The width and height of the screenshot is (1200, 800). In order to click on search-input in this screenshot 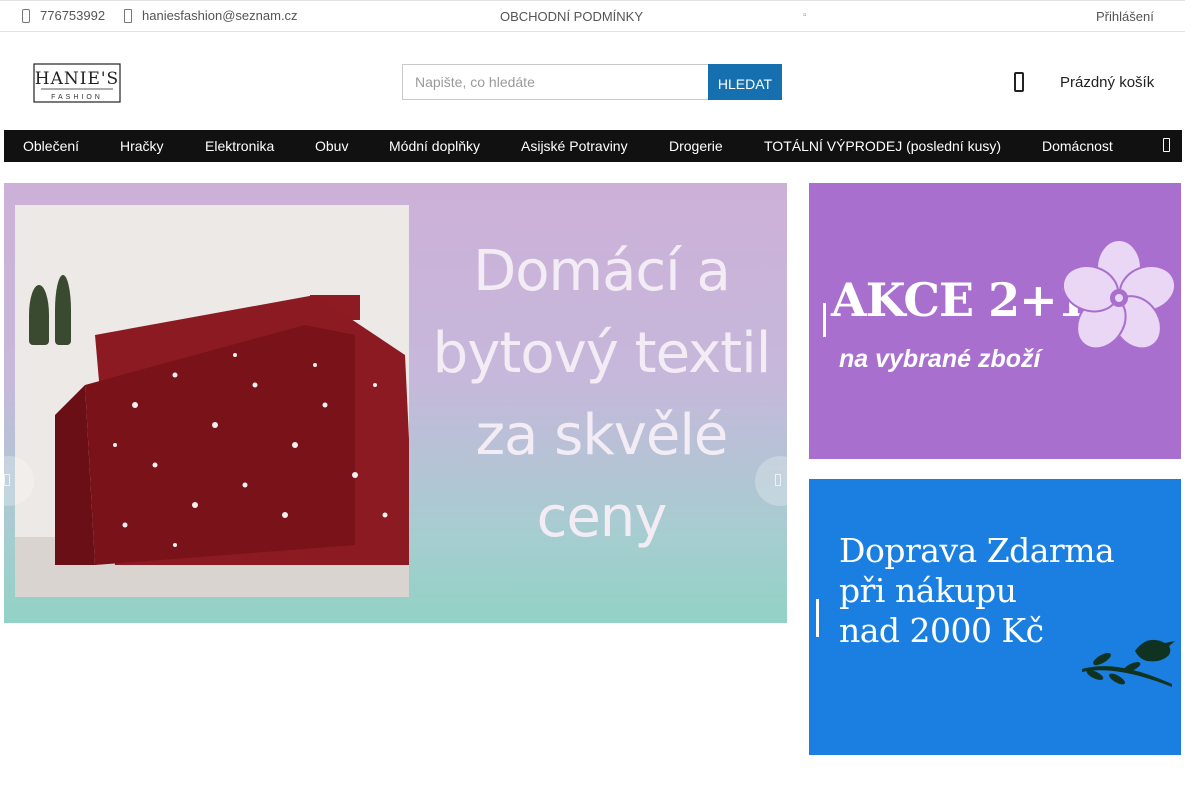, I will do `click(555, 82)`.